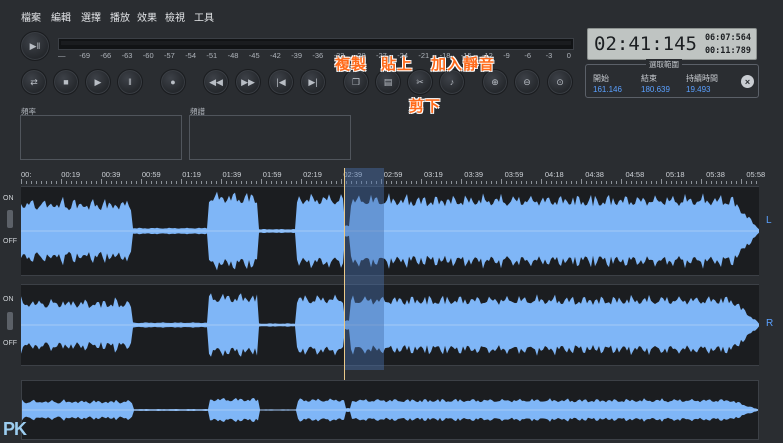 The width and height of the screenshot is (783, 443). Describe the element at coordinates (506, 55) in the screenshot. I see `meter-tick: -9` at that location.